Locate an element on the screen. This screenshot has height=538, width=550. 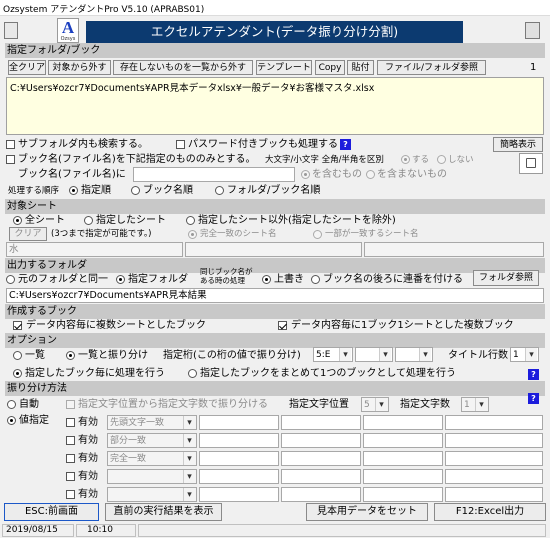
option-help-icon: ? is located at coordinates (533, 374).